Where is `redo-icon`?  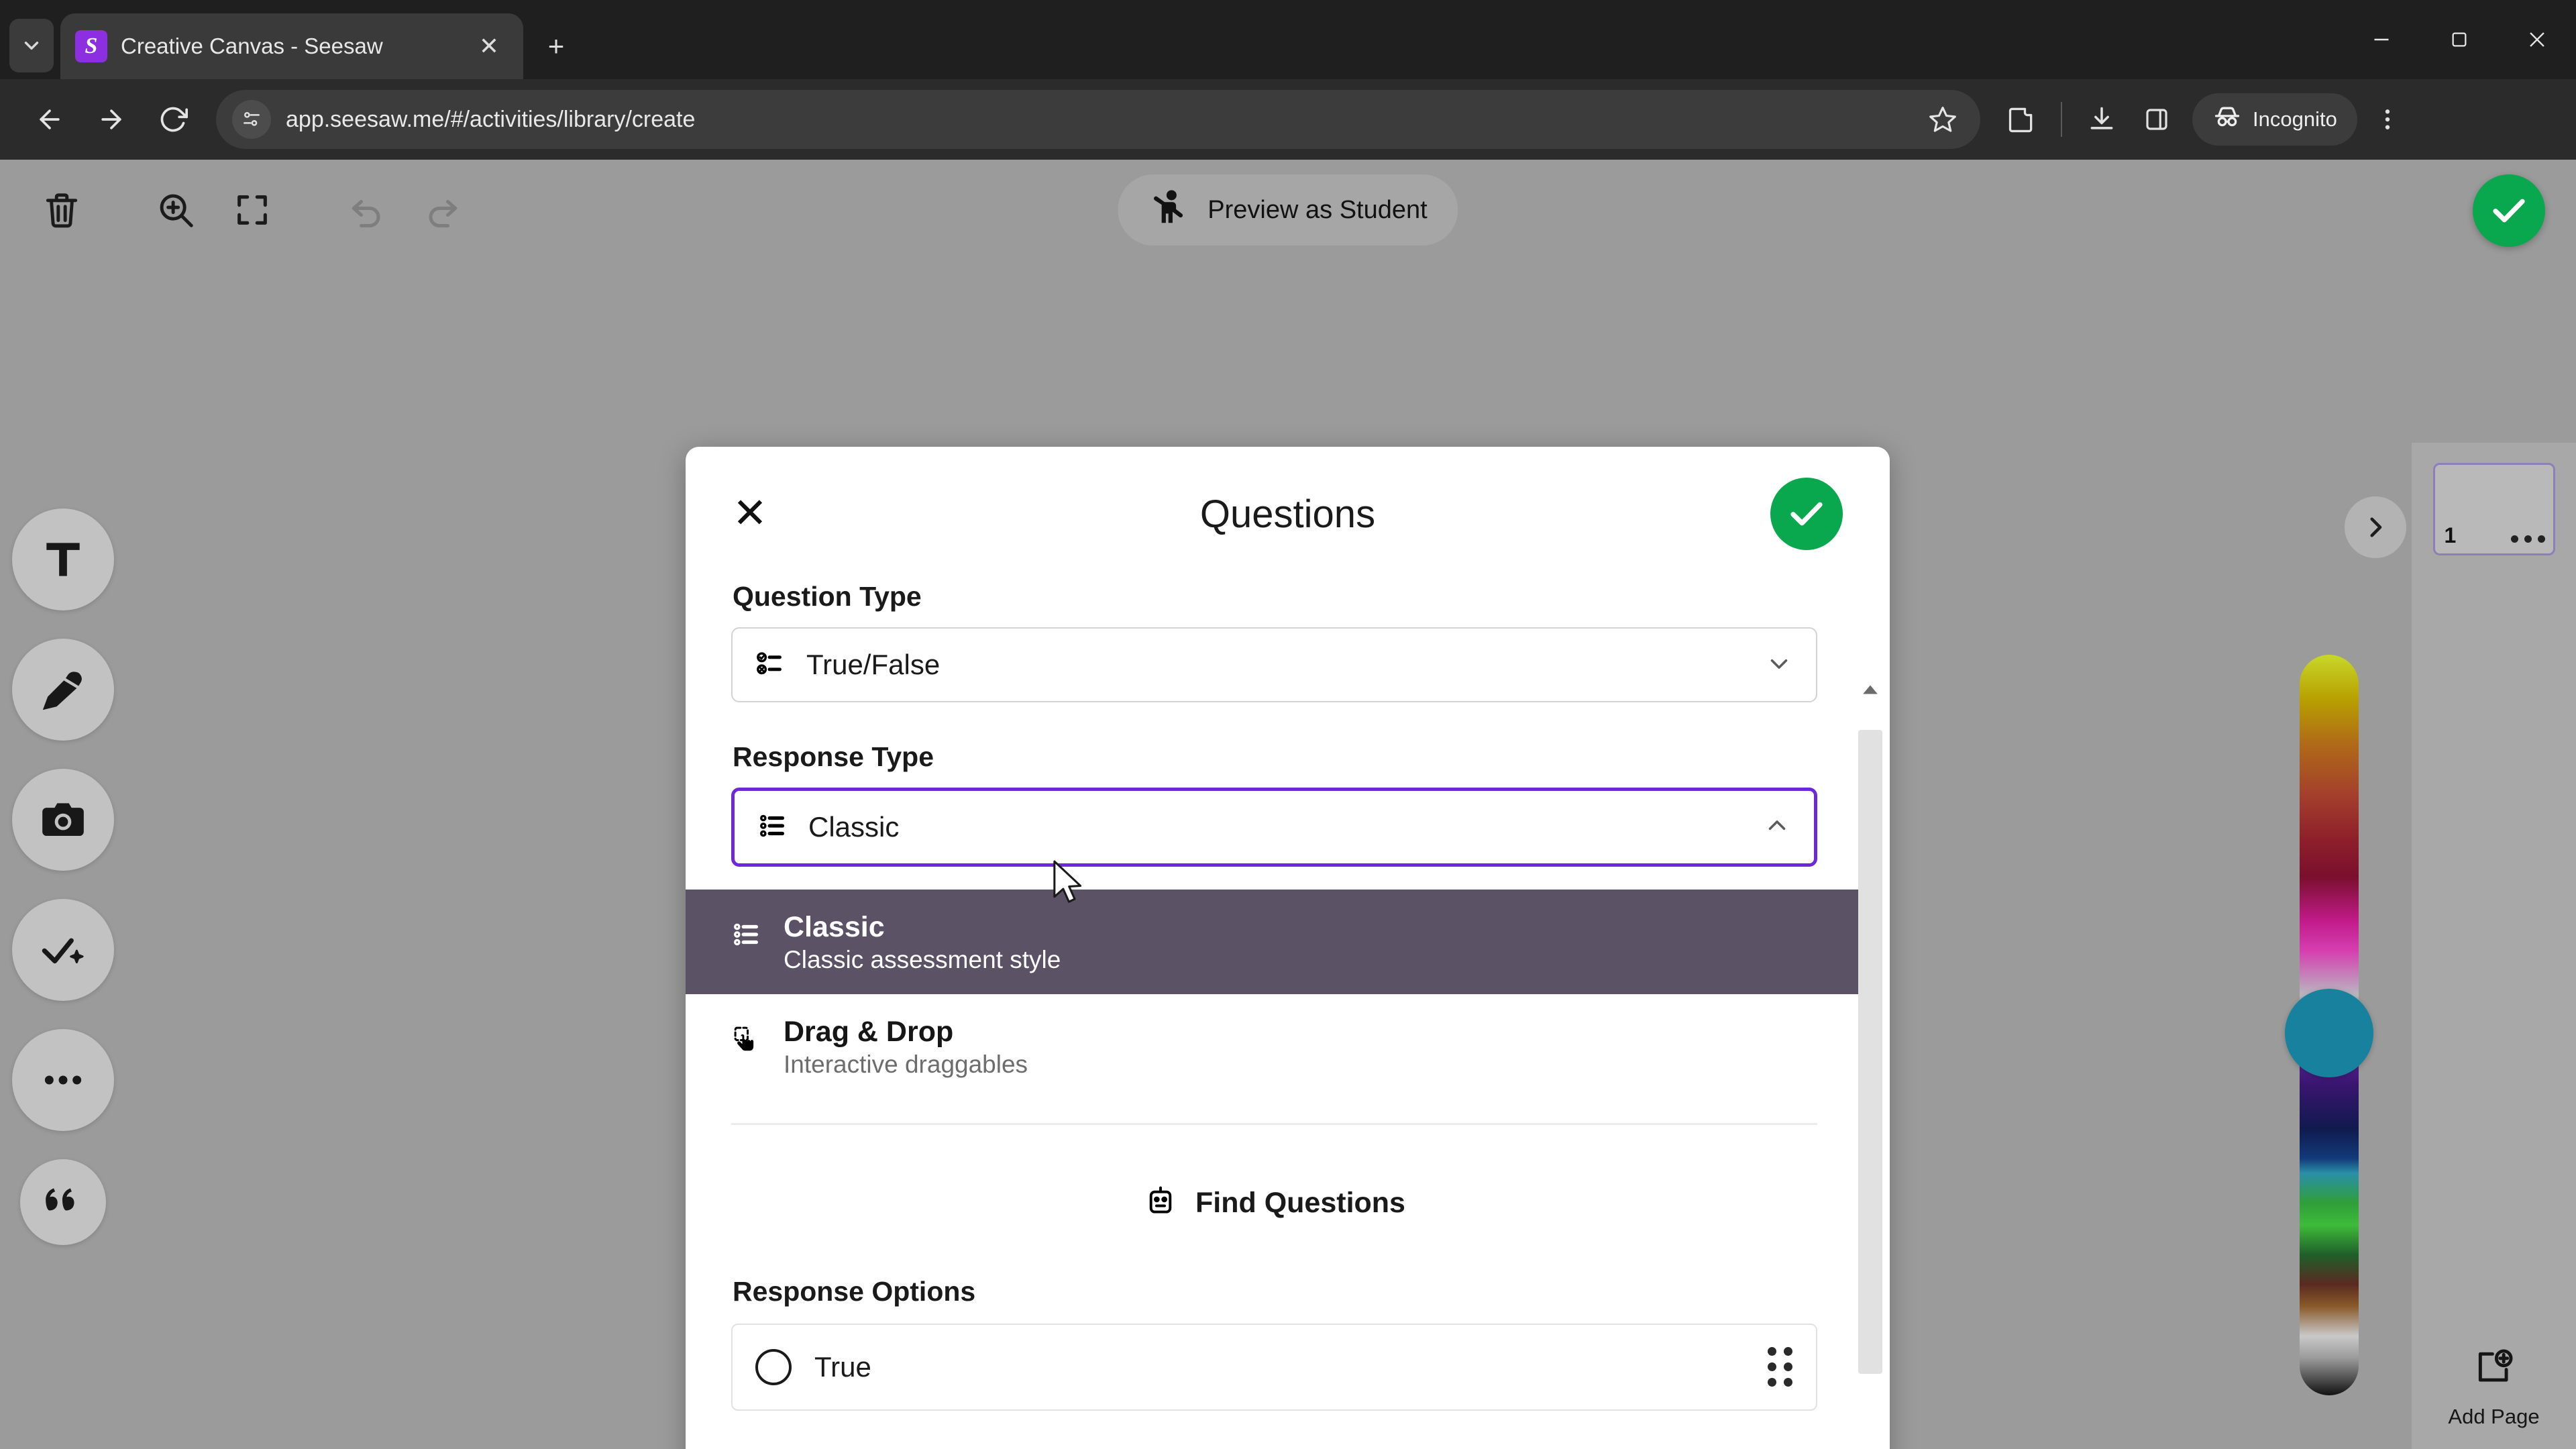 redo-icon is located at coordinates (443, 210).